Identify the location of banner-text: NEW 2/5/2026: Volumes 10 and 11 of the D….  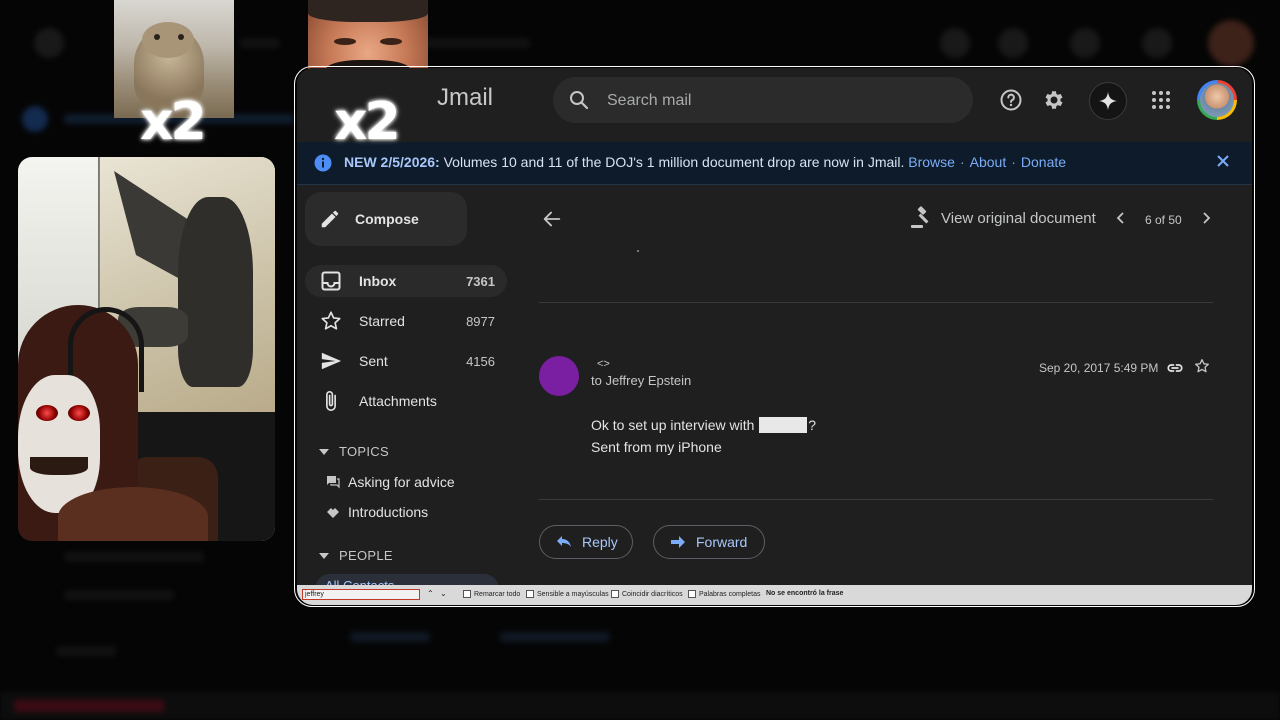
(705, 162).